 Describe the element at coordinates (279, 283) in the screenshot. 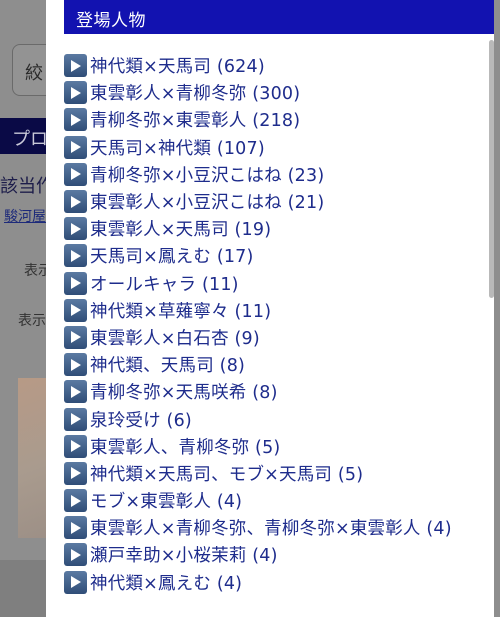

I see `list-item: オールキャラ (11)` at that location.